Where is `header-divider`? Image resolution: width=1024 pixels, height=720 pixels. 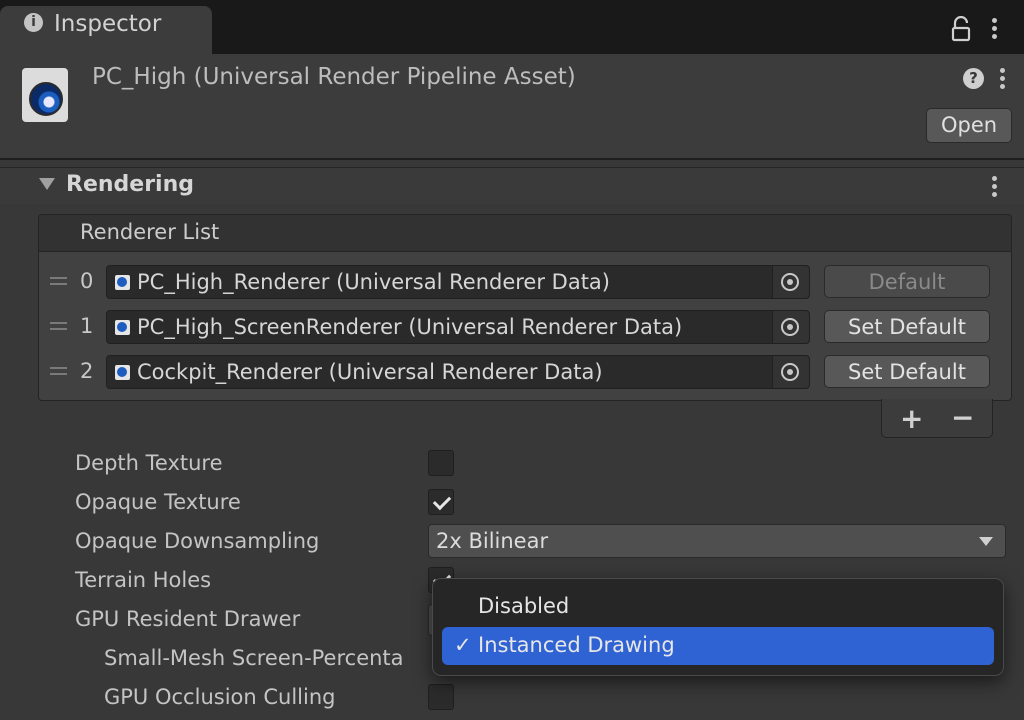
header-divider is located at coordinates (512, 159).